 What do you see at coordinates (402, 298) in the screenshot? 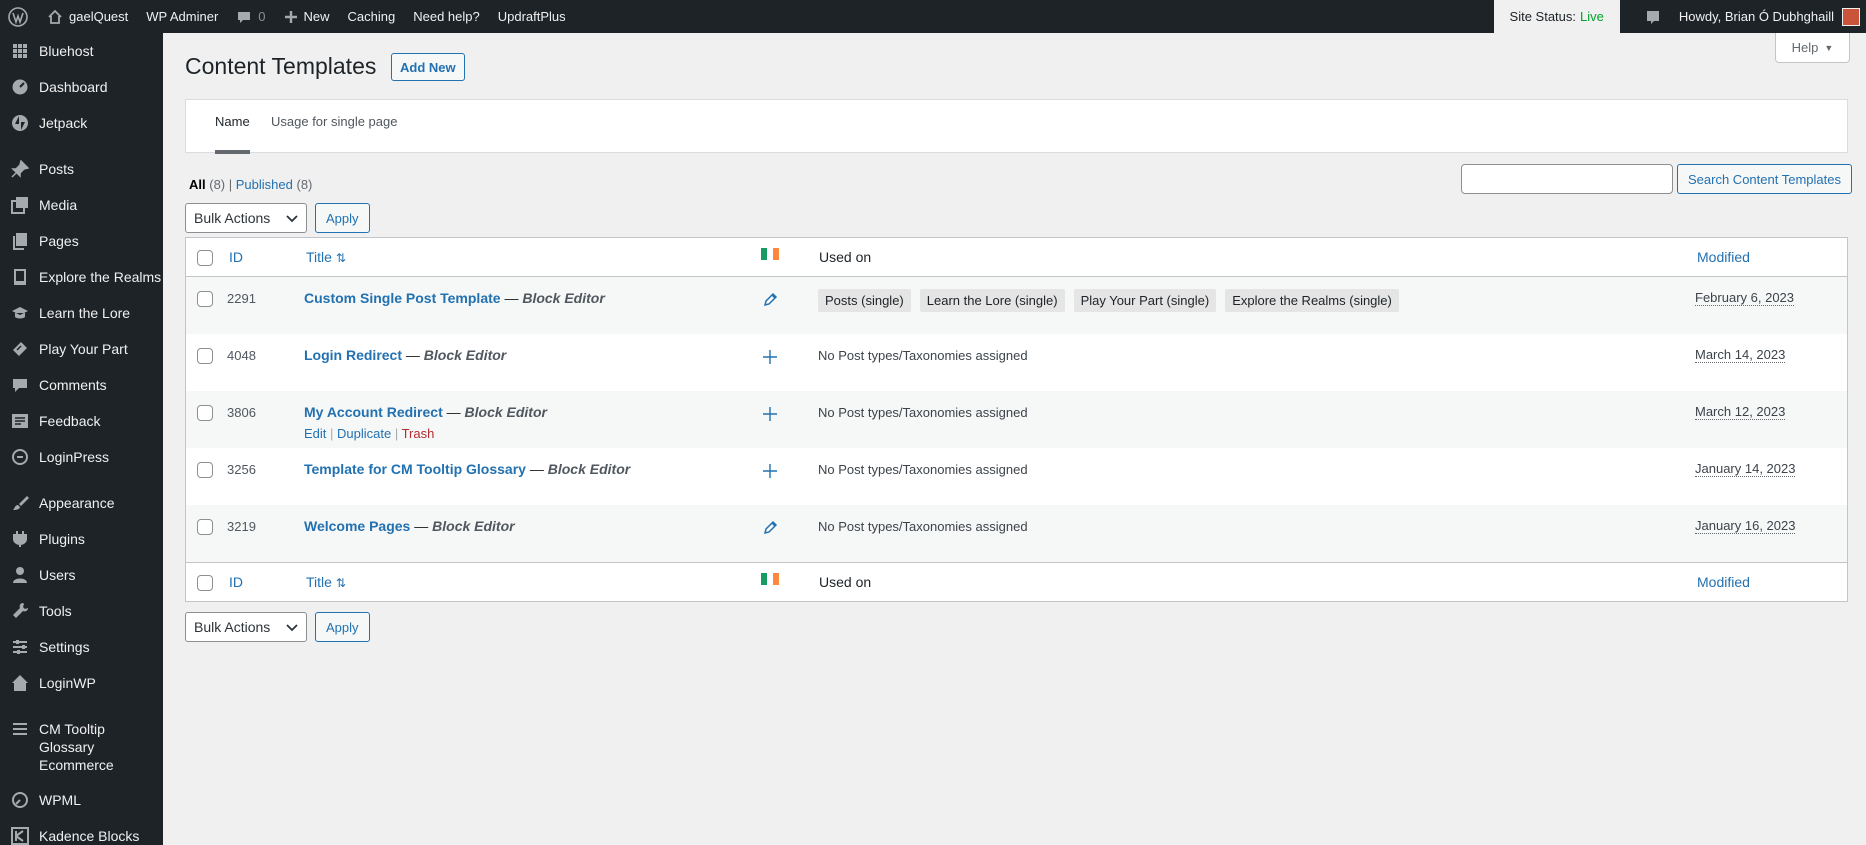
I see `template-title-link: Custom Single Post Template` at bounding box center [402, 298].